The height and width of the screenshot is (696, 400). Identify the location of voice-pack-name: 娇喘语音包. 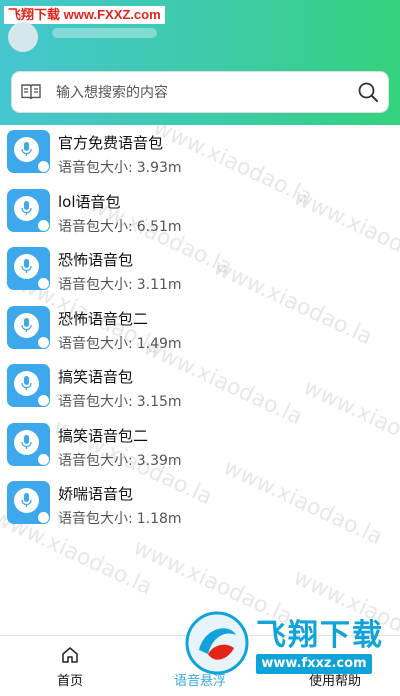
(96, 494).